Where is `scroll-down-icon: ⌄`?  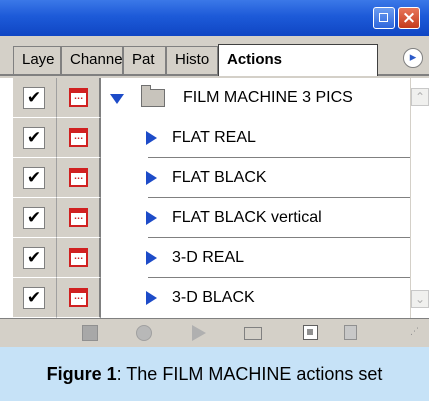
scroll-down-icon: ⌄ is located at coordinates (420, 299).